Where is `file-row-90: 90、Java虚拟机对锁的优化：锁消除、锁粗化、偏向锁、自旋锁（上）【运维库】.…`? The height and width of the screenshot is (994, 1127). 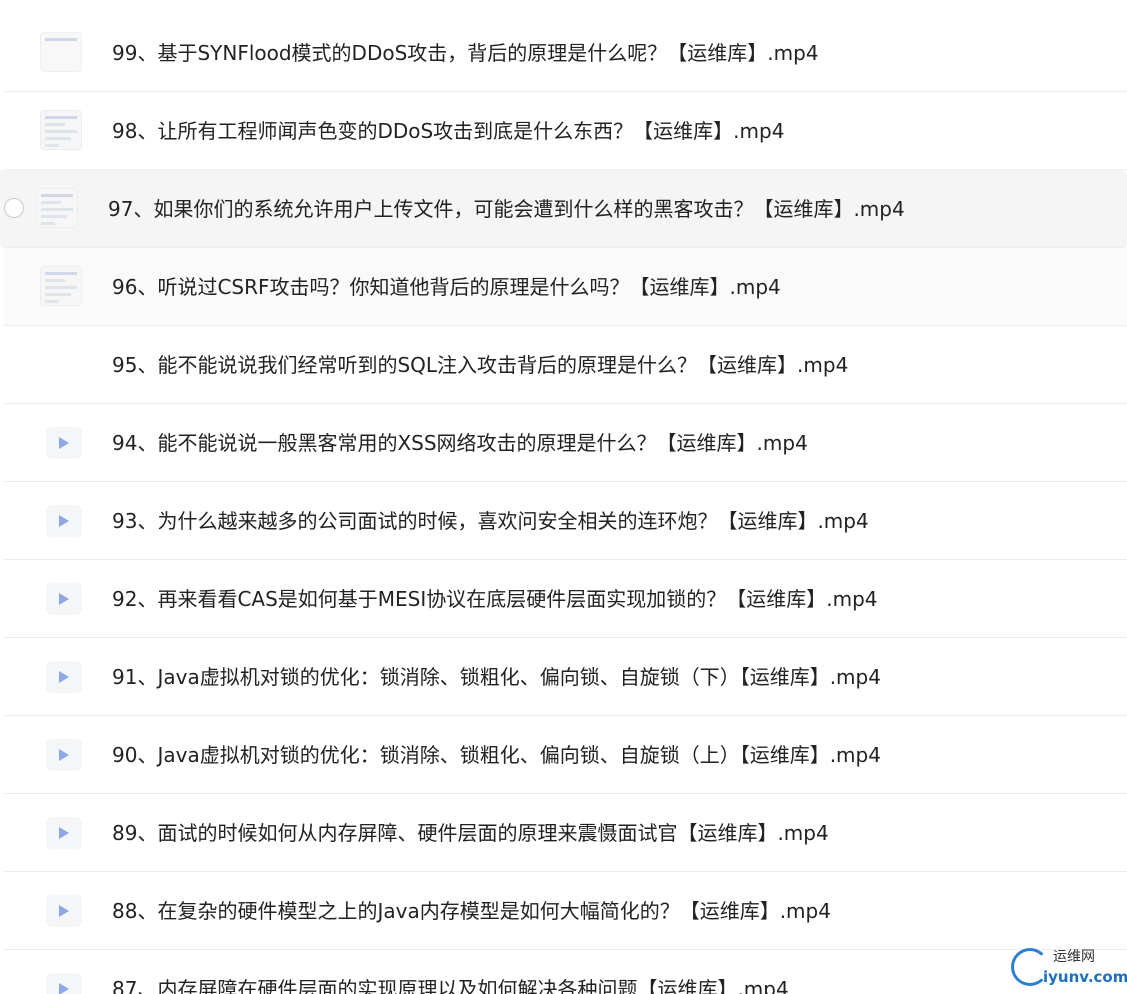 file-row-90: 90、Java虚拟机对锁的优化：锁消除、锁粗化、偏向锁、自旋锁（上）【运维库】.… is located at coordinates (565, 755).